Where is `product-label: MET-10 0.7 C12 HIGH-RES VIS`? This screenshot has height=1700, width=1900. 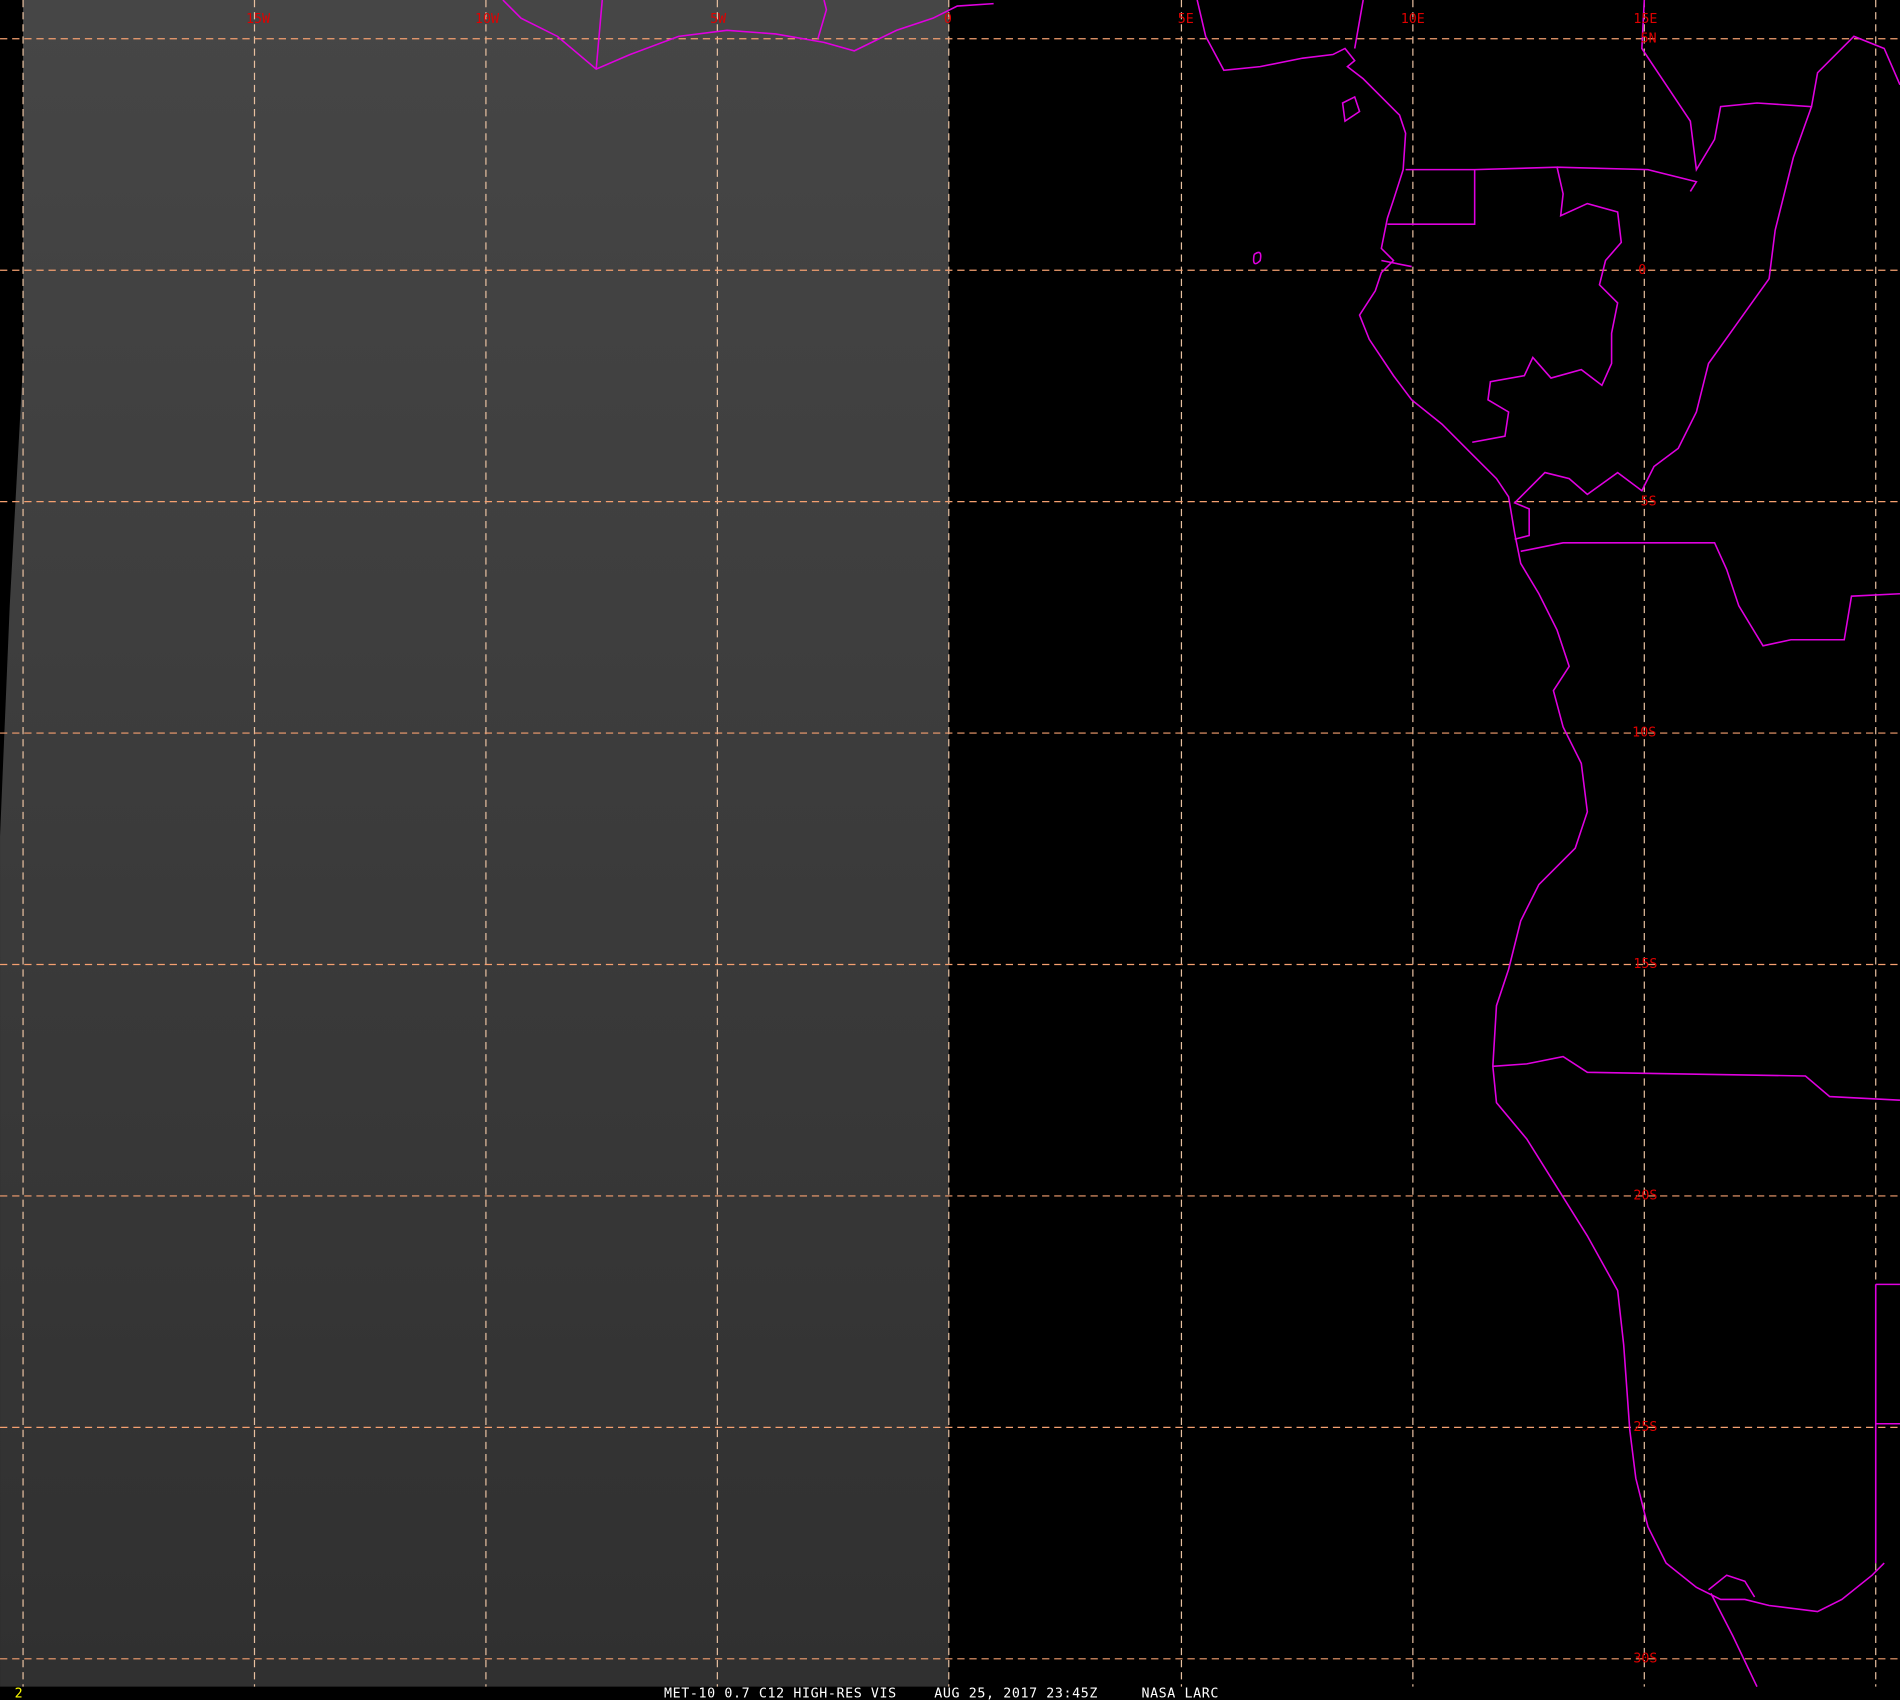
product-label: MET-10 0.7 C12 HIGH-RES VIS is located at coordinates (780, 1693).